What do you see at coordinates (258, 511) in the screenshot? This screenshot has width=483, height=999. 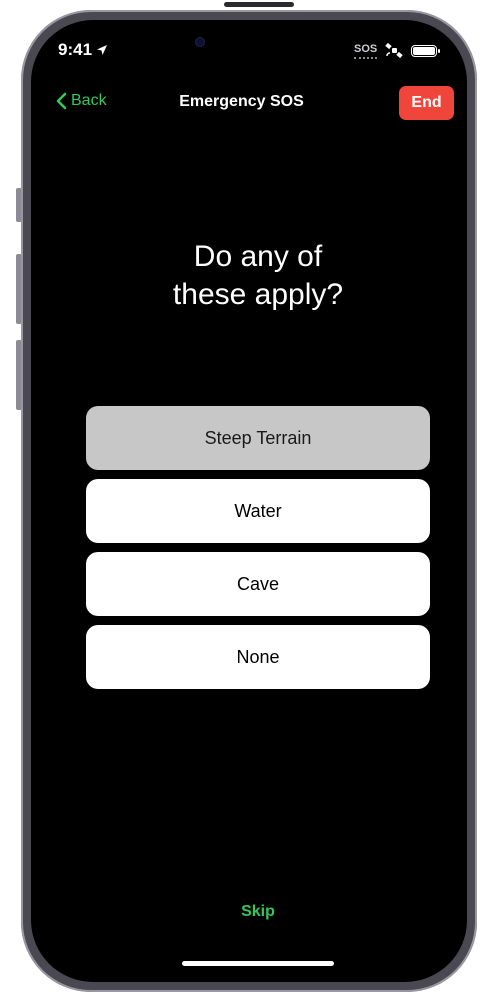 I see `option-water: Water` at bounding box center [258, 511].